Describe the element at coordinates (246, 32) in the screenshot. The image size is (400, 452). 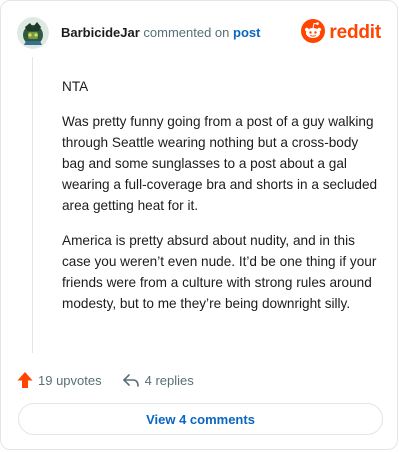
I see `post-link: post` at that location.